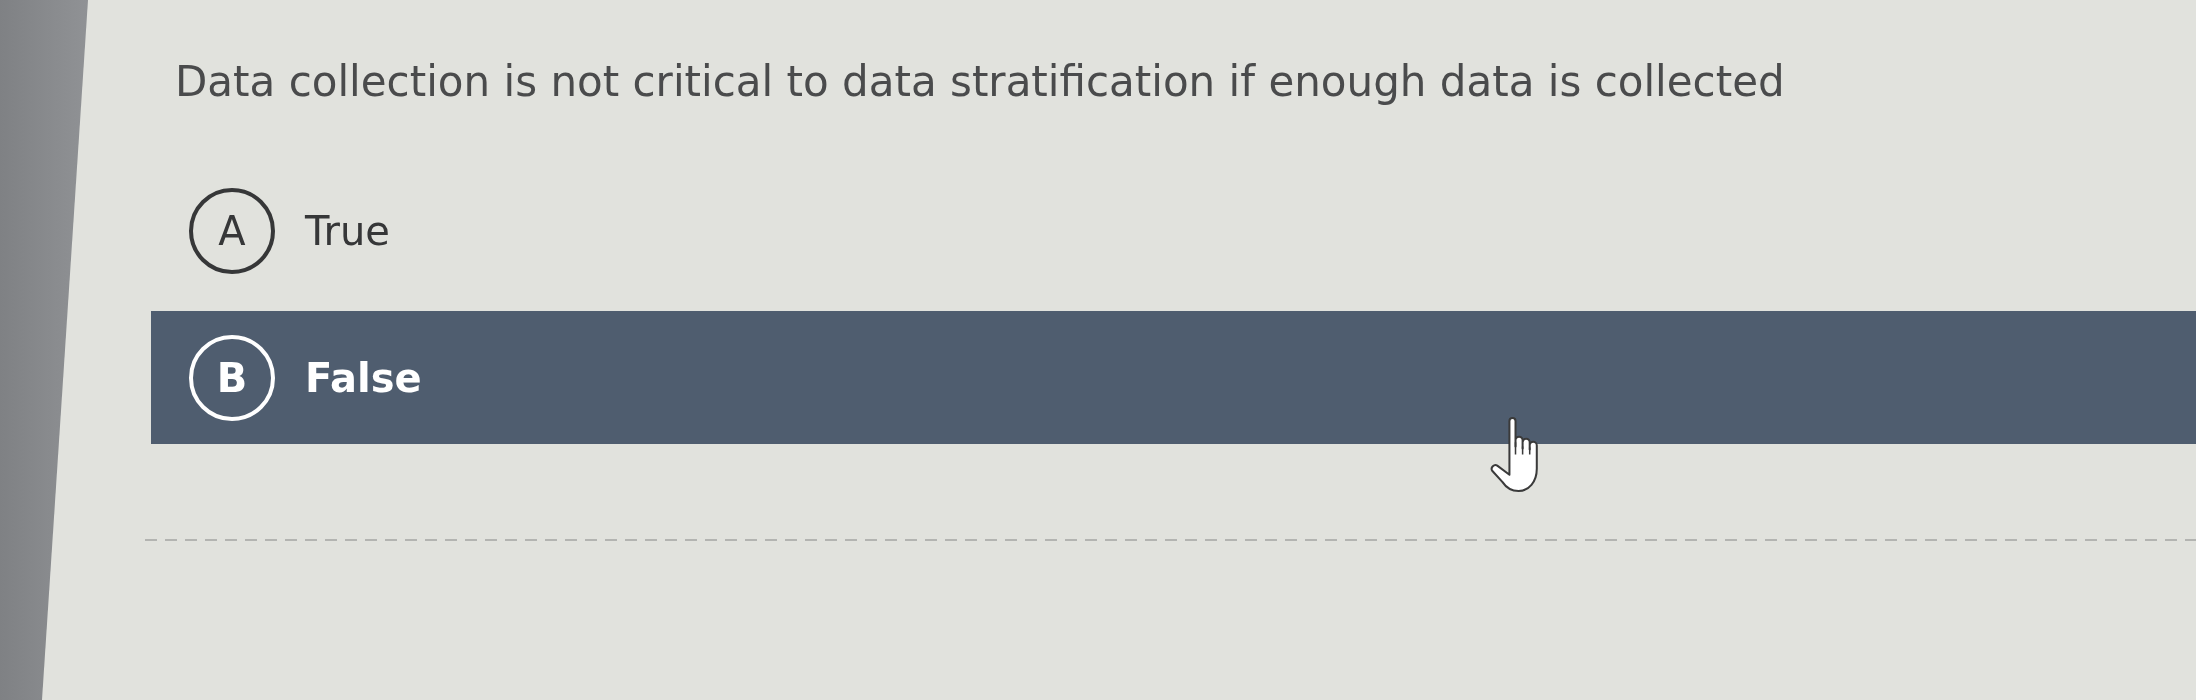  What do you see at coordinates (1514, 454) in the screenshot?
I see `hand-cursor-icon` at bounding box center [1514, 454].